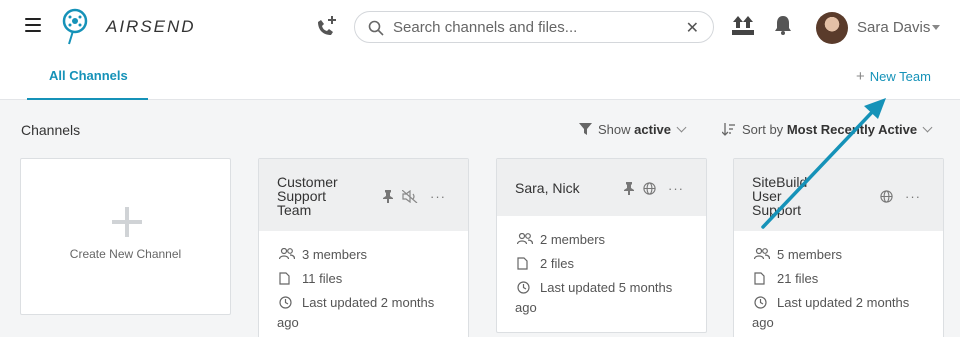  Describe the element at coordinates (363, 195) in the screenshot. I see `channel-card-header: Customer Support Team ···` at that location.